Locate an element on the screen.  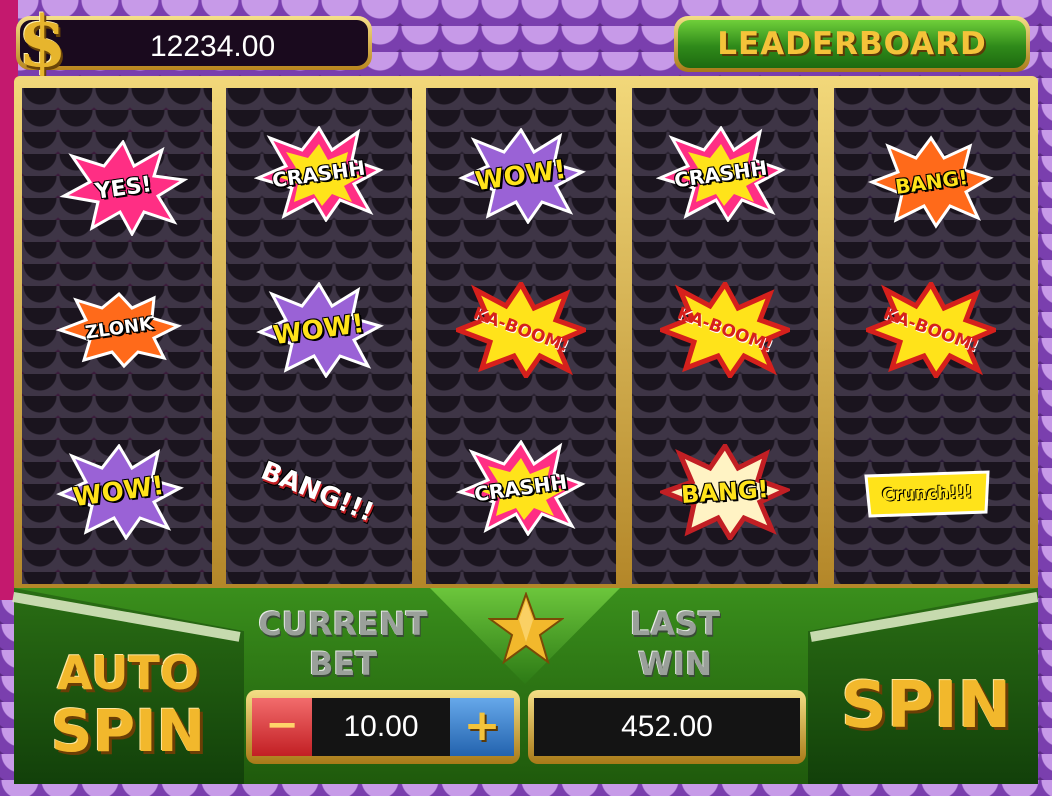
bet-stepper: − 10.00 + is located at coordinates (383, 727).